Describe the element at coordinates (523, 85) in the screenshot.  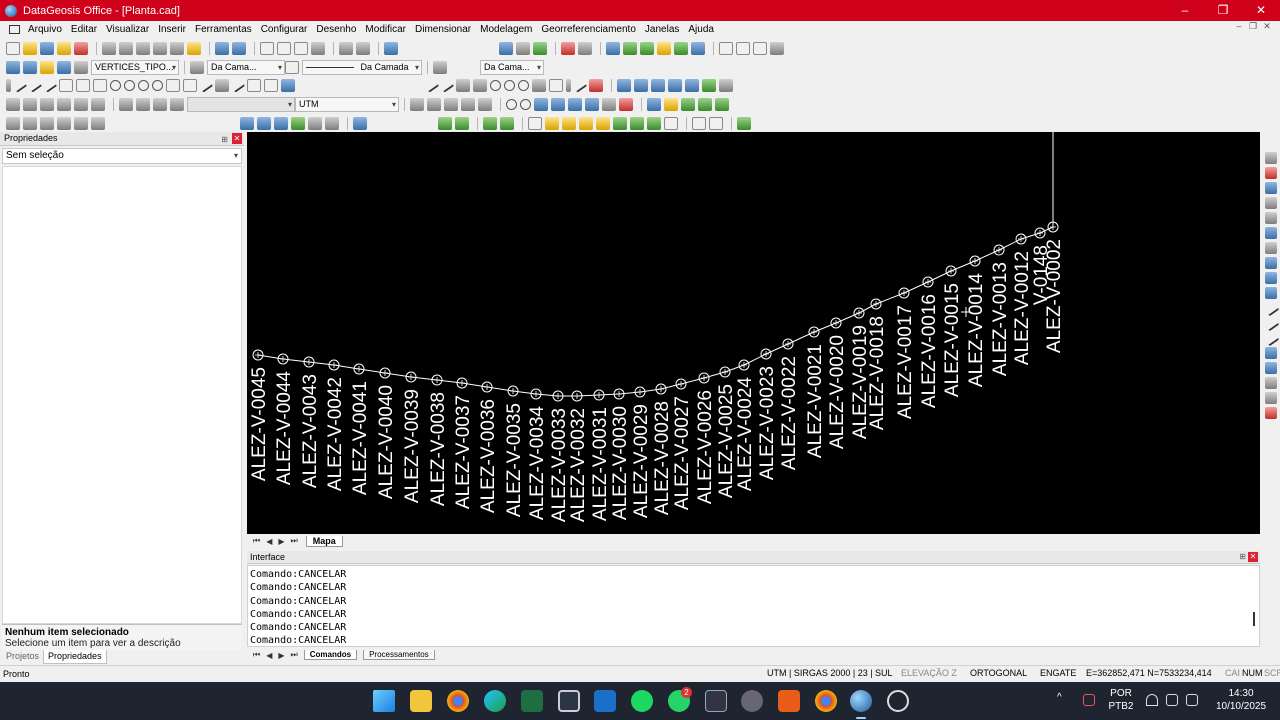
I see `snap-tangent-icon` at that location.